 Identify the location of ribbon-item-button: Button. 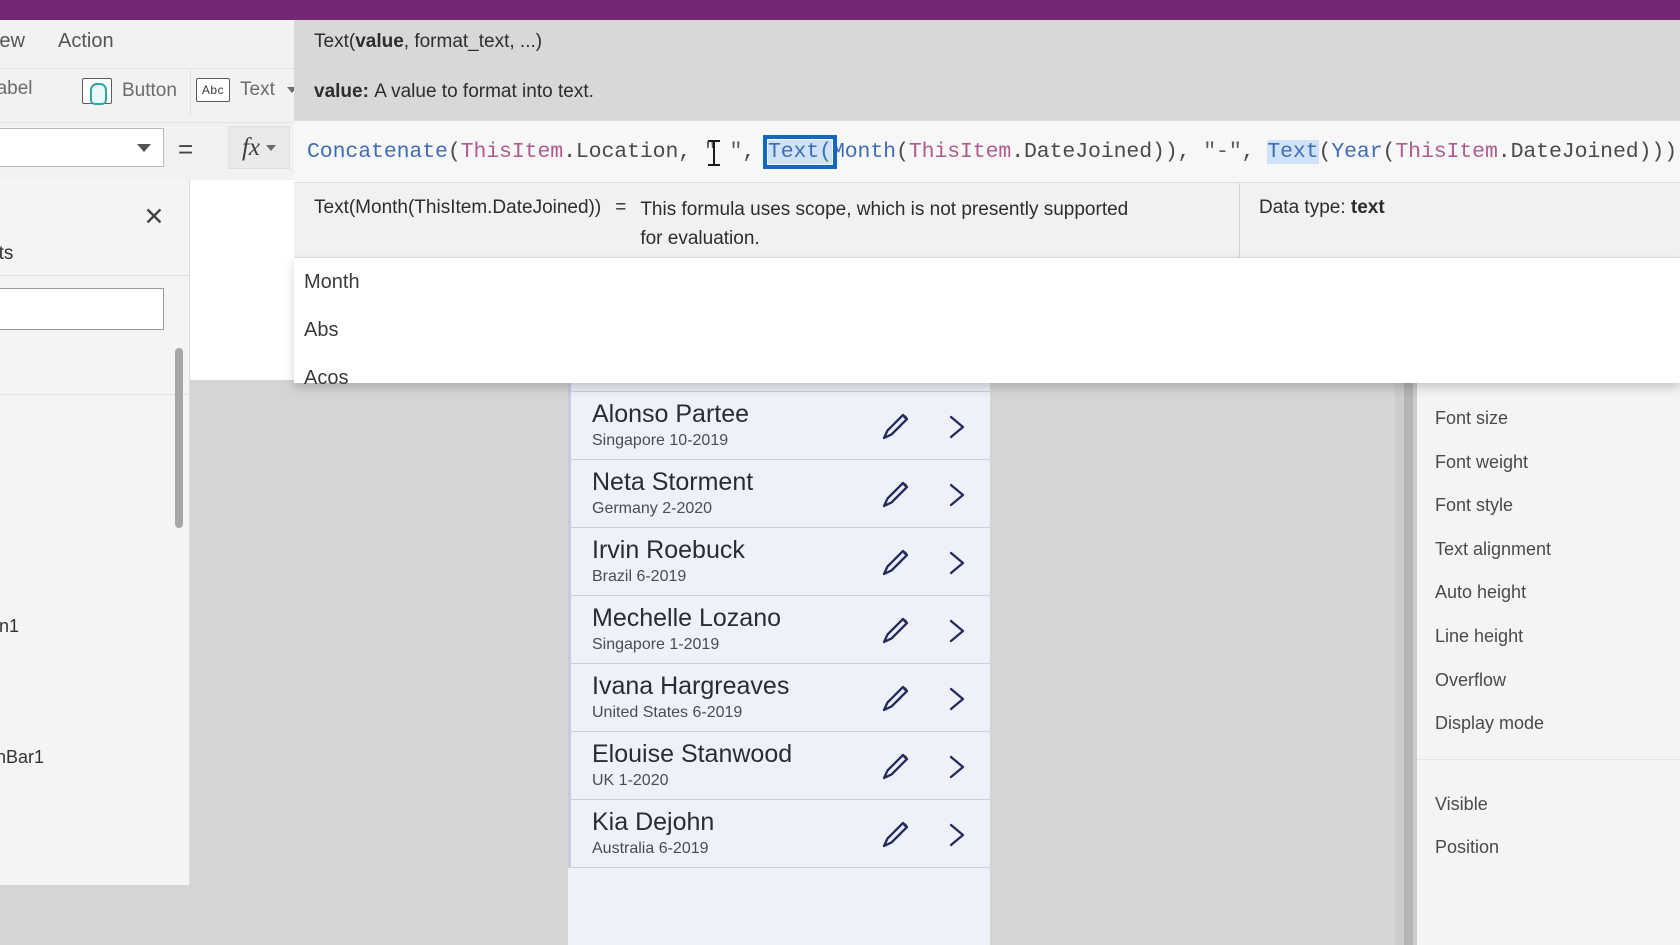
(129, 91).